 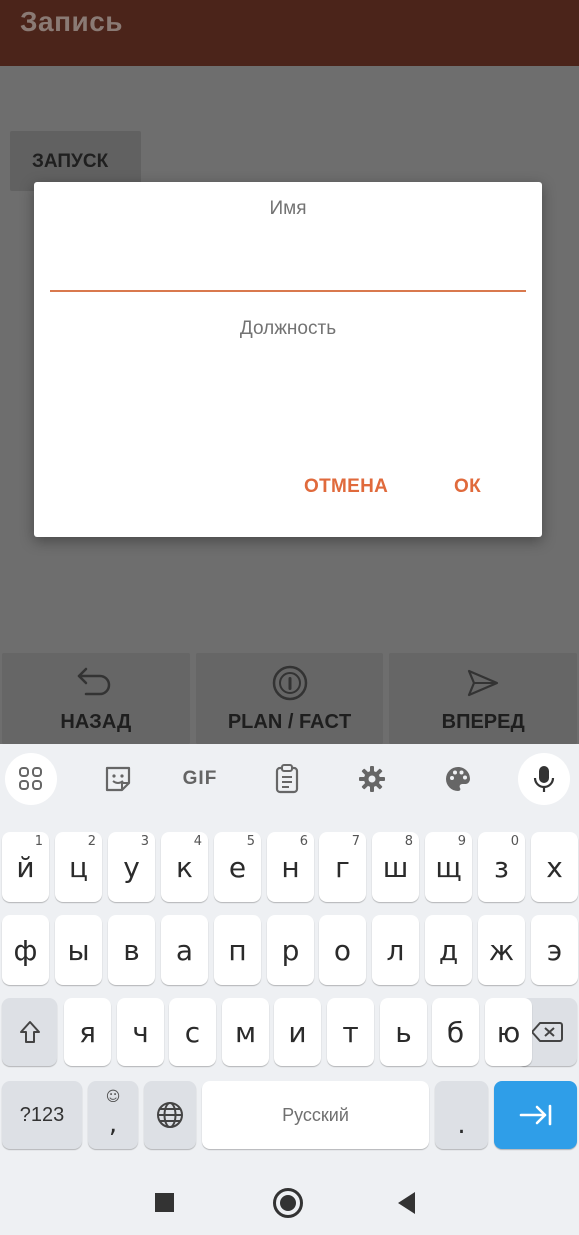 What do you see at coordinates (38, 841) in the screenshot?
I see `key-row1-0-hint: 1` at bounding box center [38, 841].